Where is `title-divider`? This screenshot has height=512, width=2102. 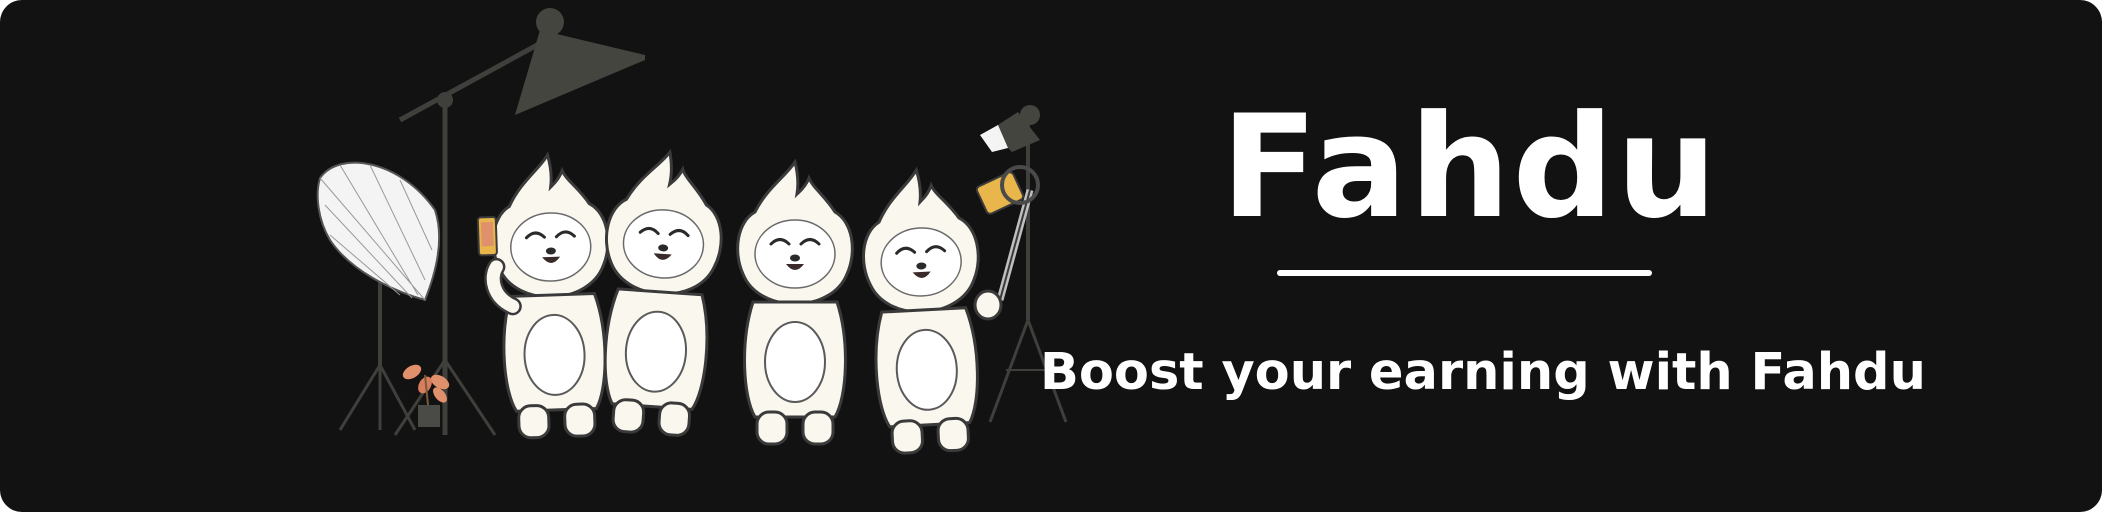 title-divider is located at coordinates (1464, 273).